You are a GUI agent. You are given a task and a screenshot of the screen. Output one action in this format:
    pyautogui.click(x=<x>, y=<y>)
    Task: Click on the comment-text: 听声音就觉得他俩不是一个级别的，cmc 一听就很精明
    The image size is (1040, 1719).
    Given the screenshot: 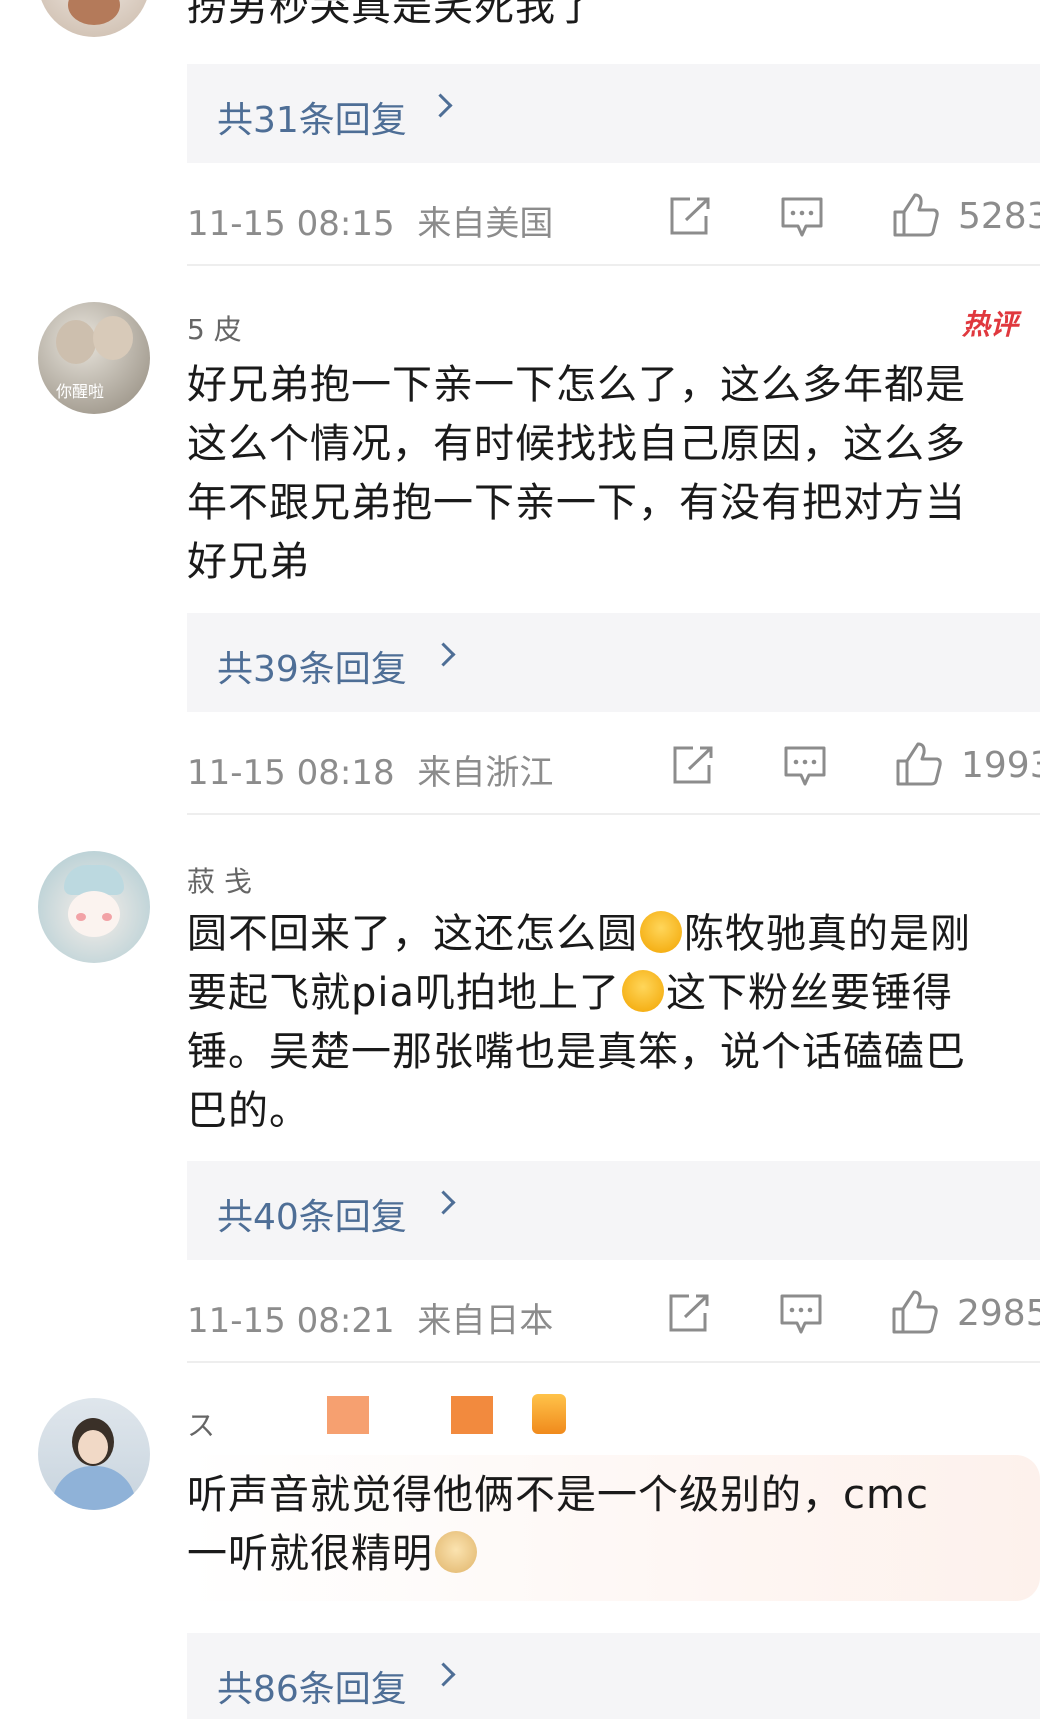 What is the action you would take?
    pyautogui.click(x=613, y=1525)
    